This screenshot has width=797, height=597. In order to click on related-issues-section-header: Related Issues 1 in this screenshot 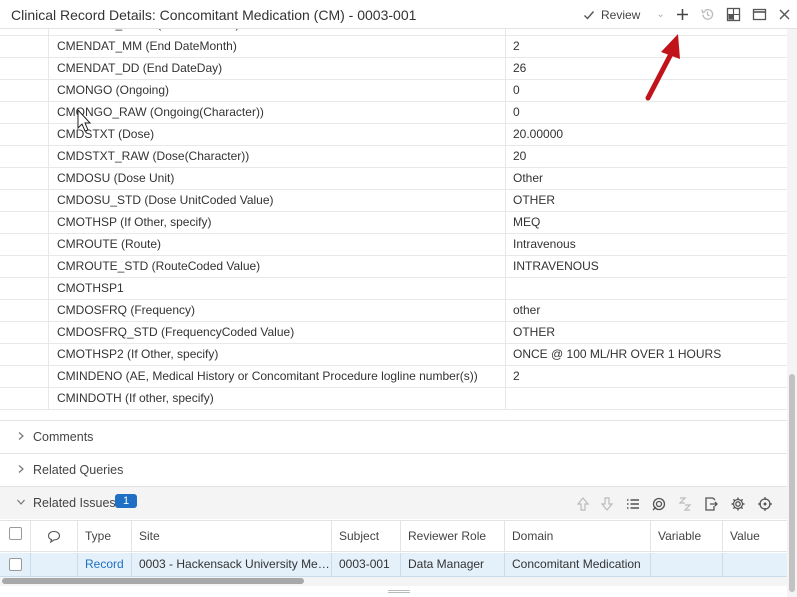, I will do `click(393, 502)`.